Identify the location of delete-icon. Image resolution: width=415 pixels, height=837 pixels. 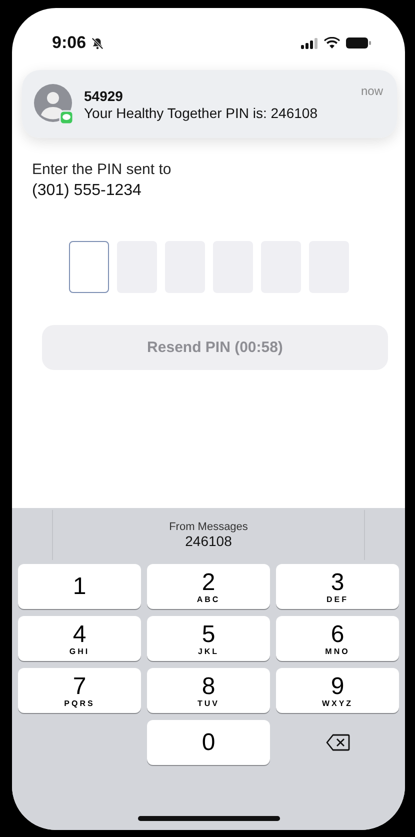
(338, 742).